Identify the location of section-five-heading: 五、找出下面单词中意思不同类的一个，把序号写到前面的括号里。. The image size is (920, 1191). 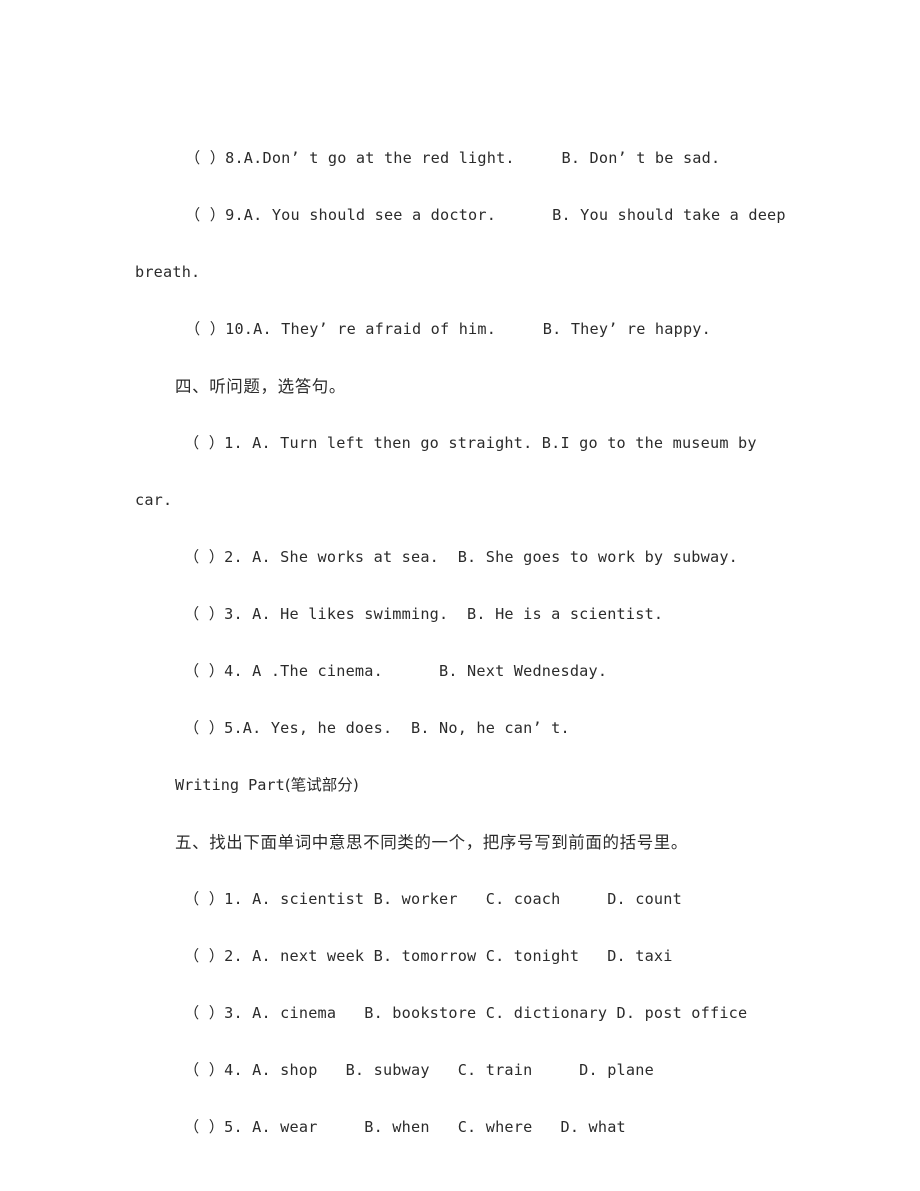
(431, 842).